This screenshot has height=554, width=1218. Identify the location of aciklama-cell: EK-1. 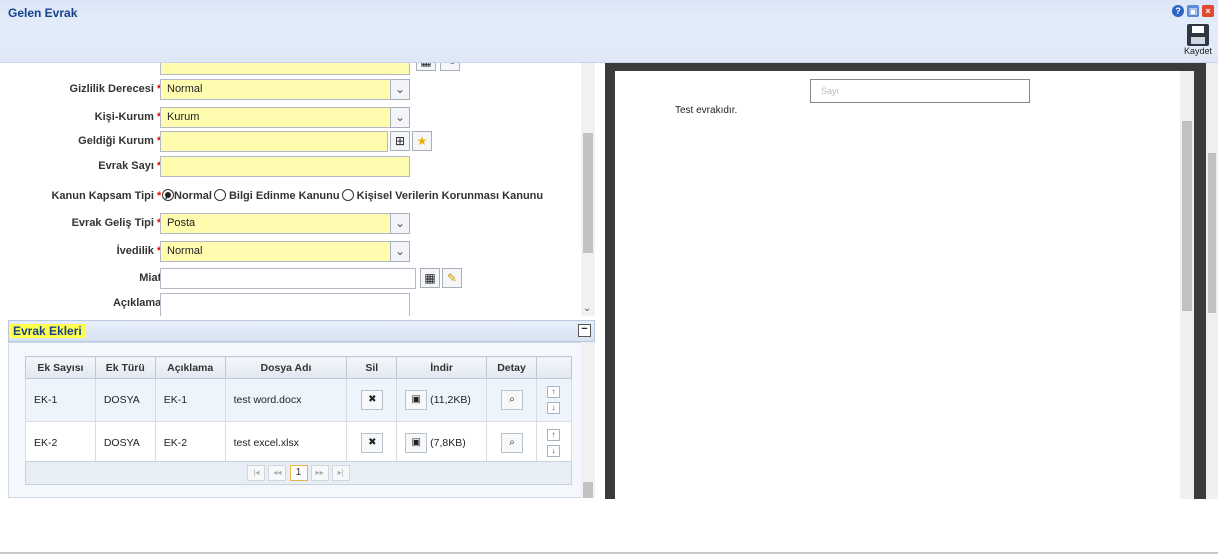
(190, 400).